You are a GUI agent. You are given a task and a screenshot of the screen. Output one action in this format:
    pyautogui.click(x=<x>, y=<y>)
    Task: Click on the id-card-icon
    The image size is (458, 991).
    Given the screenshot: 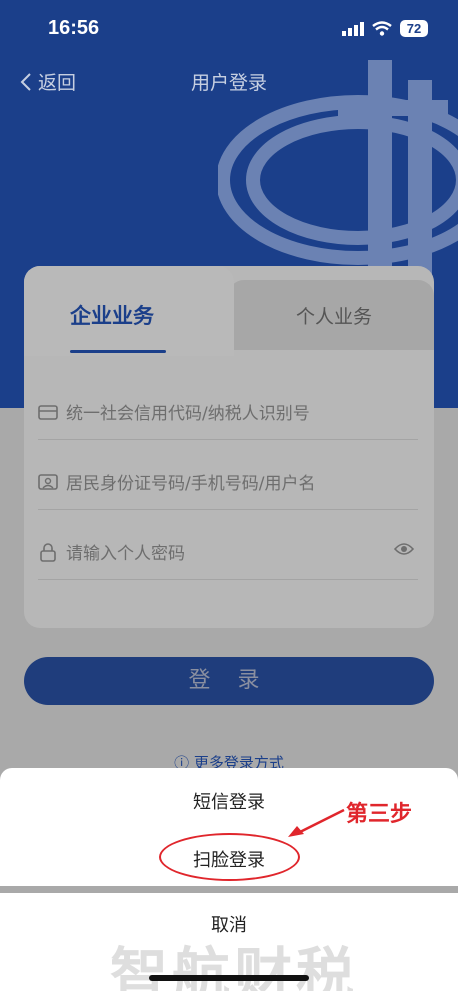 What is the action you would take?
    pyautogui.click(x=48, y=481)
    